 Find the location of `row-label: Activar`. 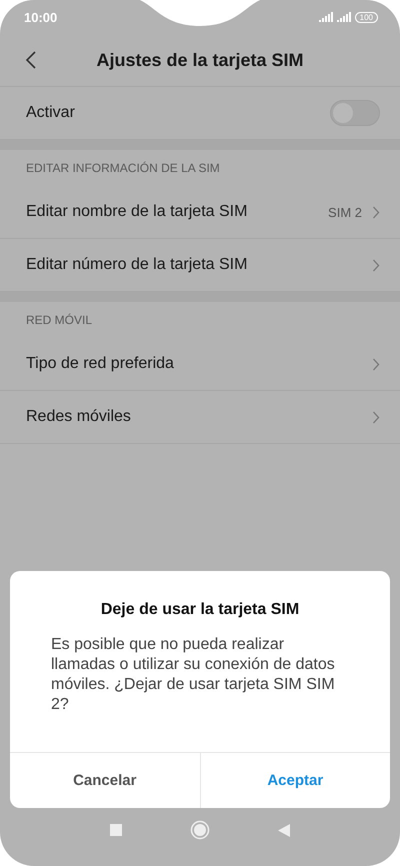

row-label: Activar is located at coordinates (51, 113).